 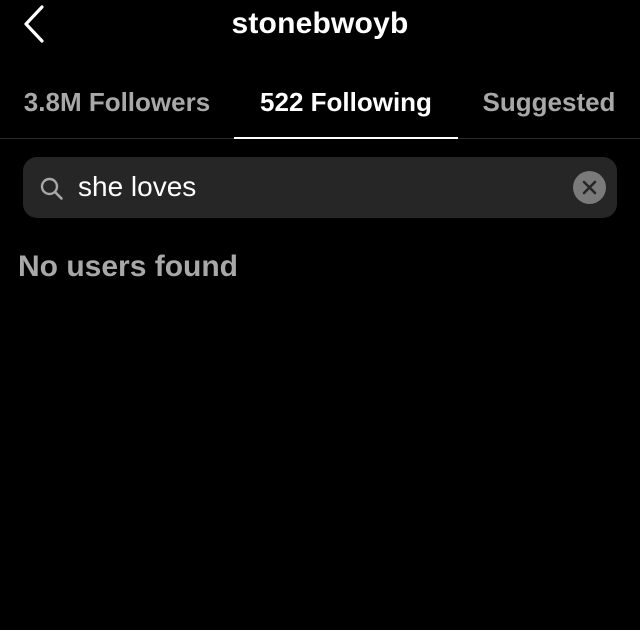 What do you see at coordinates (320, 23) in the screenshot?
I see `page-title: stonebwoyb` at bounding box center [320, 23].